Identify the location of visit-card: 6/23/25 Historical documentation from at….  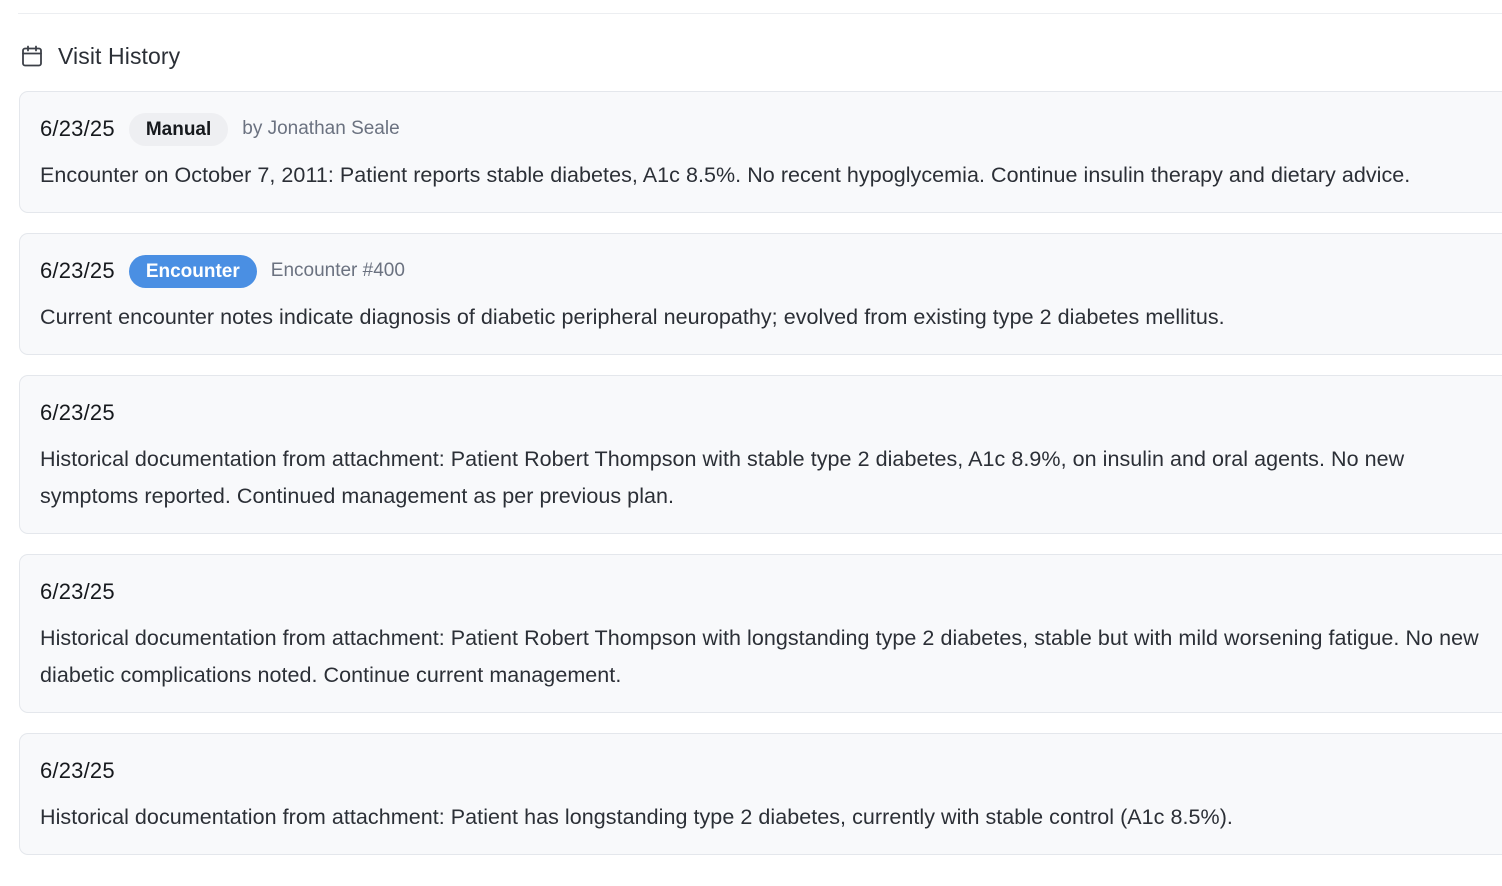
(760, 794).